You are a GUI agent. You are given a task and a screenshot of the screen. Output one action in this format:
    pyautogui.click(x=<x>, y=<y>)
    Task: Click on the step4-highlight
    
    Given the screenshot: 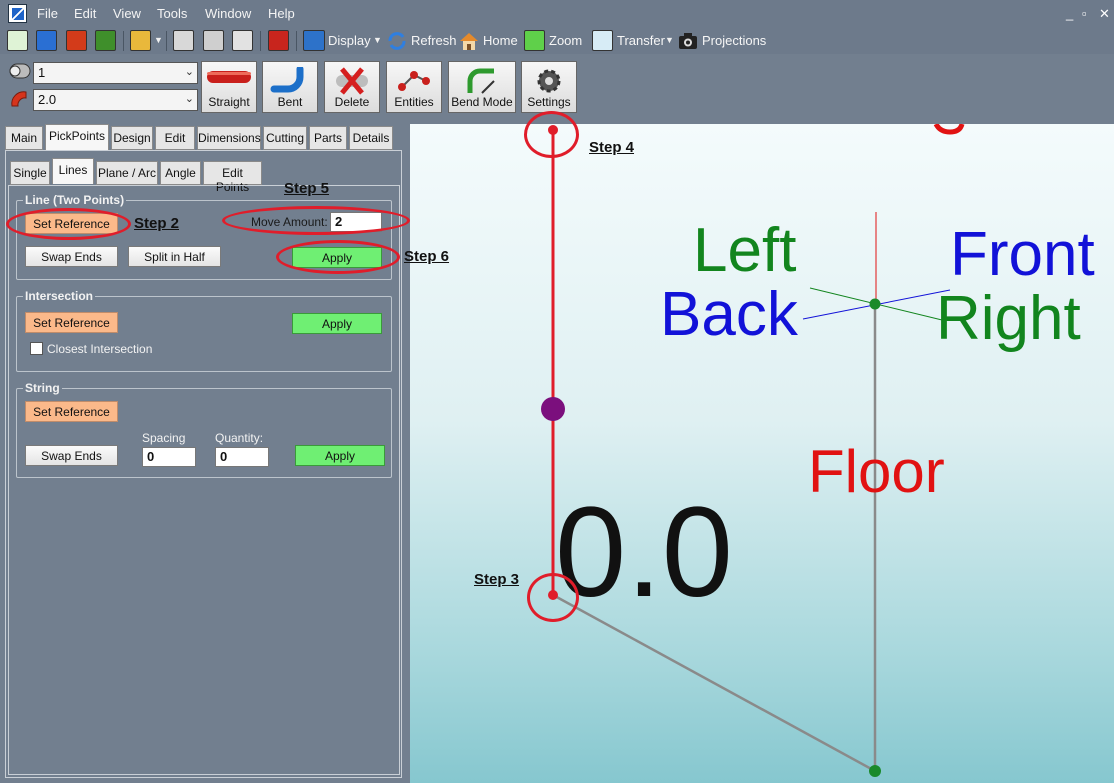 What is the action you would take?
    pyautogui.click(x=551, y=134)
    